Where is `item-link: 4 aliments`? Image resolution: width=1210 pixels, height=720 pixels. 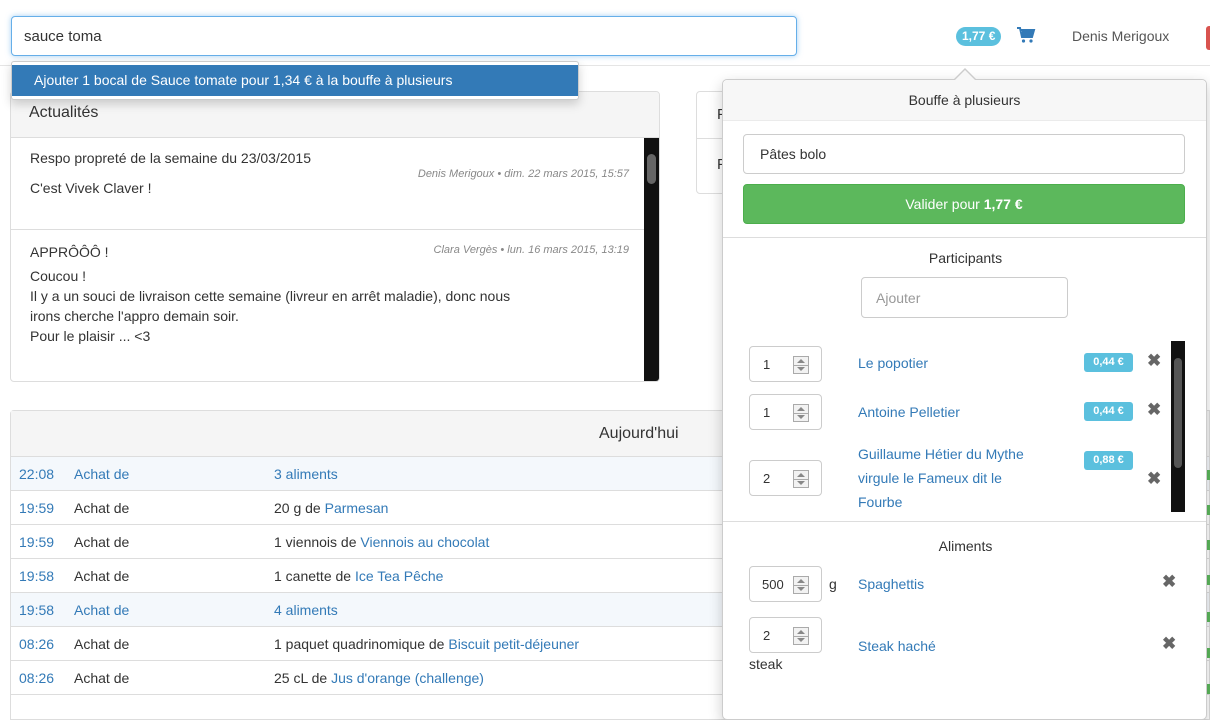 item-link: 4 aliments is located at coordinates (306, 610).